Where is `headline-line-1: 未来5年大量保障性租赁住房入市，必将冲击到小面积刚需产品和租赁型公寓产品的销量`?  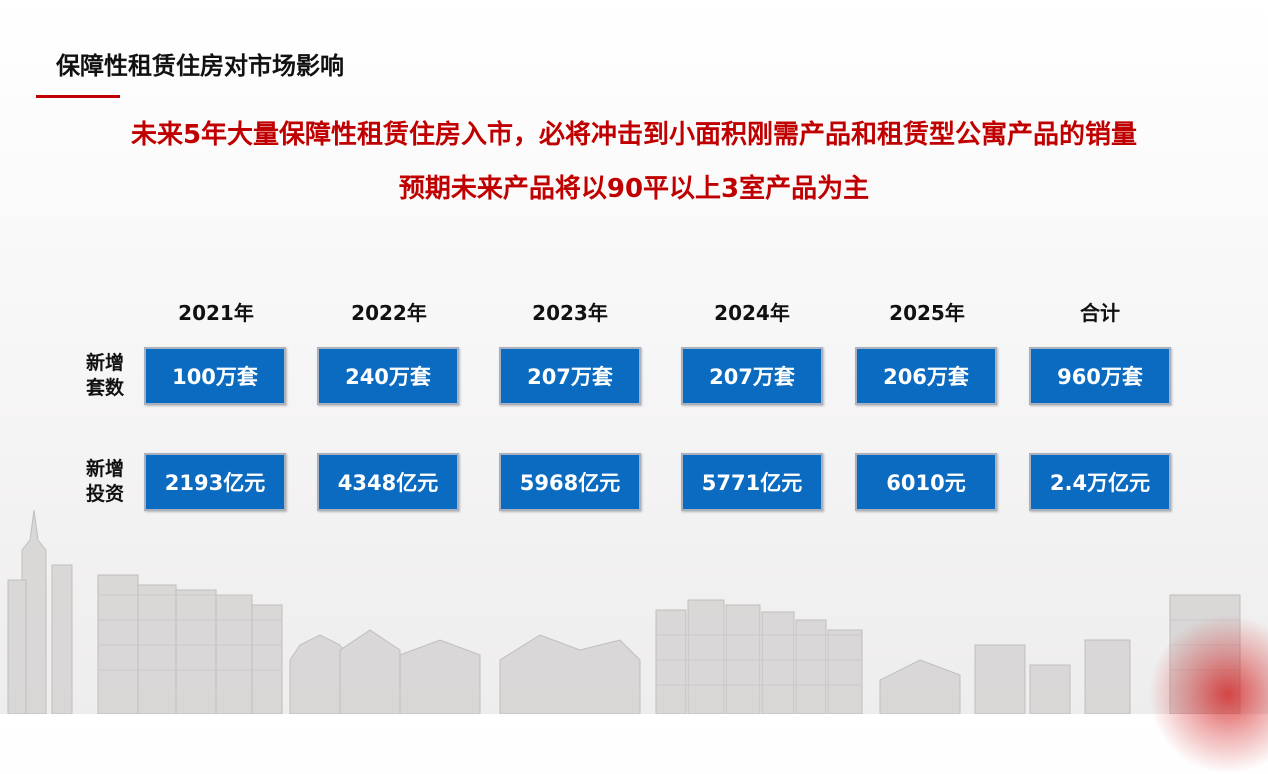
headline-line-1: 未来5年大量保障性租赁住房入市，必将冲击到小面积刚需产品和租赁型公寓产品的销量 is located at coordinates (634, 135).